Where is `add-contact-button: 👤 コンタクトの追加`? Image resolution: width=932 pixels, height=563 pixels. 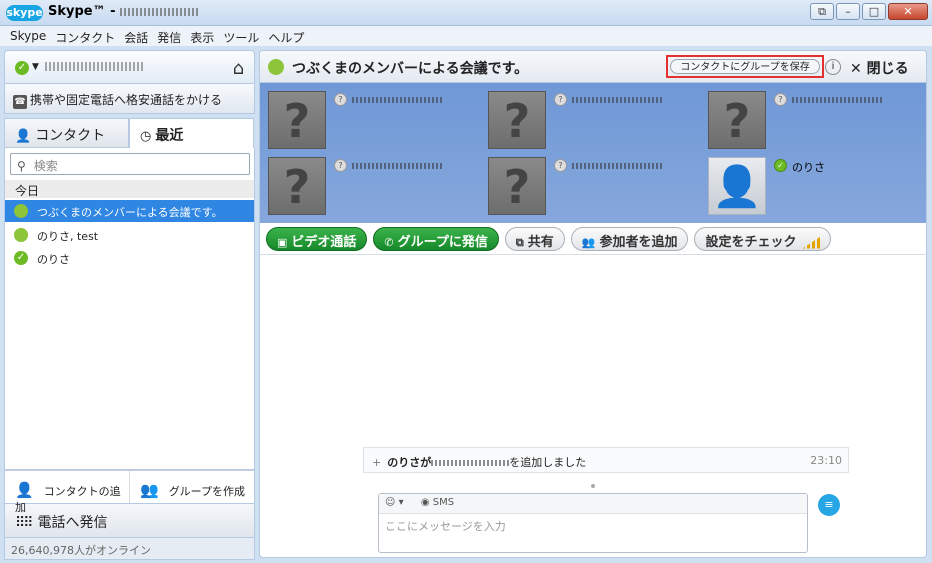 add-contact-button: 👤 コンタクトの追加 is located at coordinates (67, 492).